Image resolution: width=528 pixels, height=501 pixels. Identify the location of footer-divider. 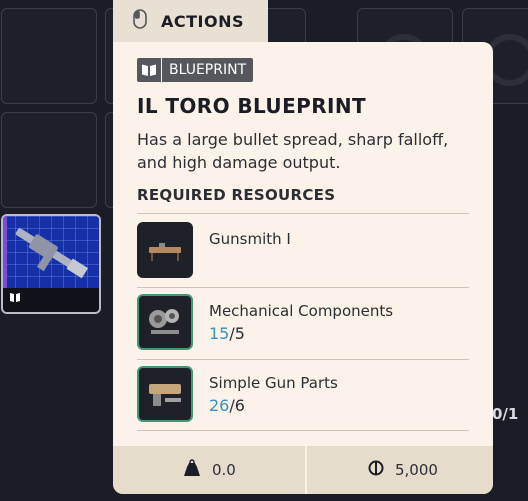
(306, 470).